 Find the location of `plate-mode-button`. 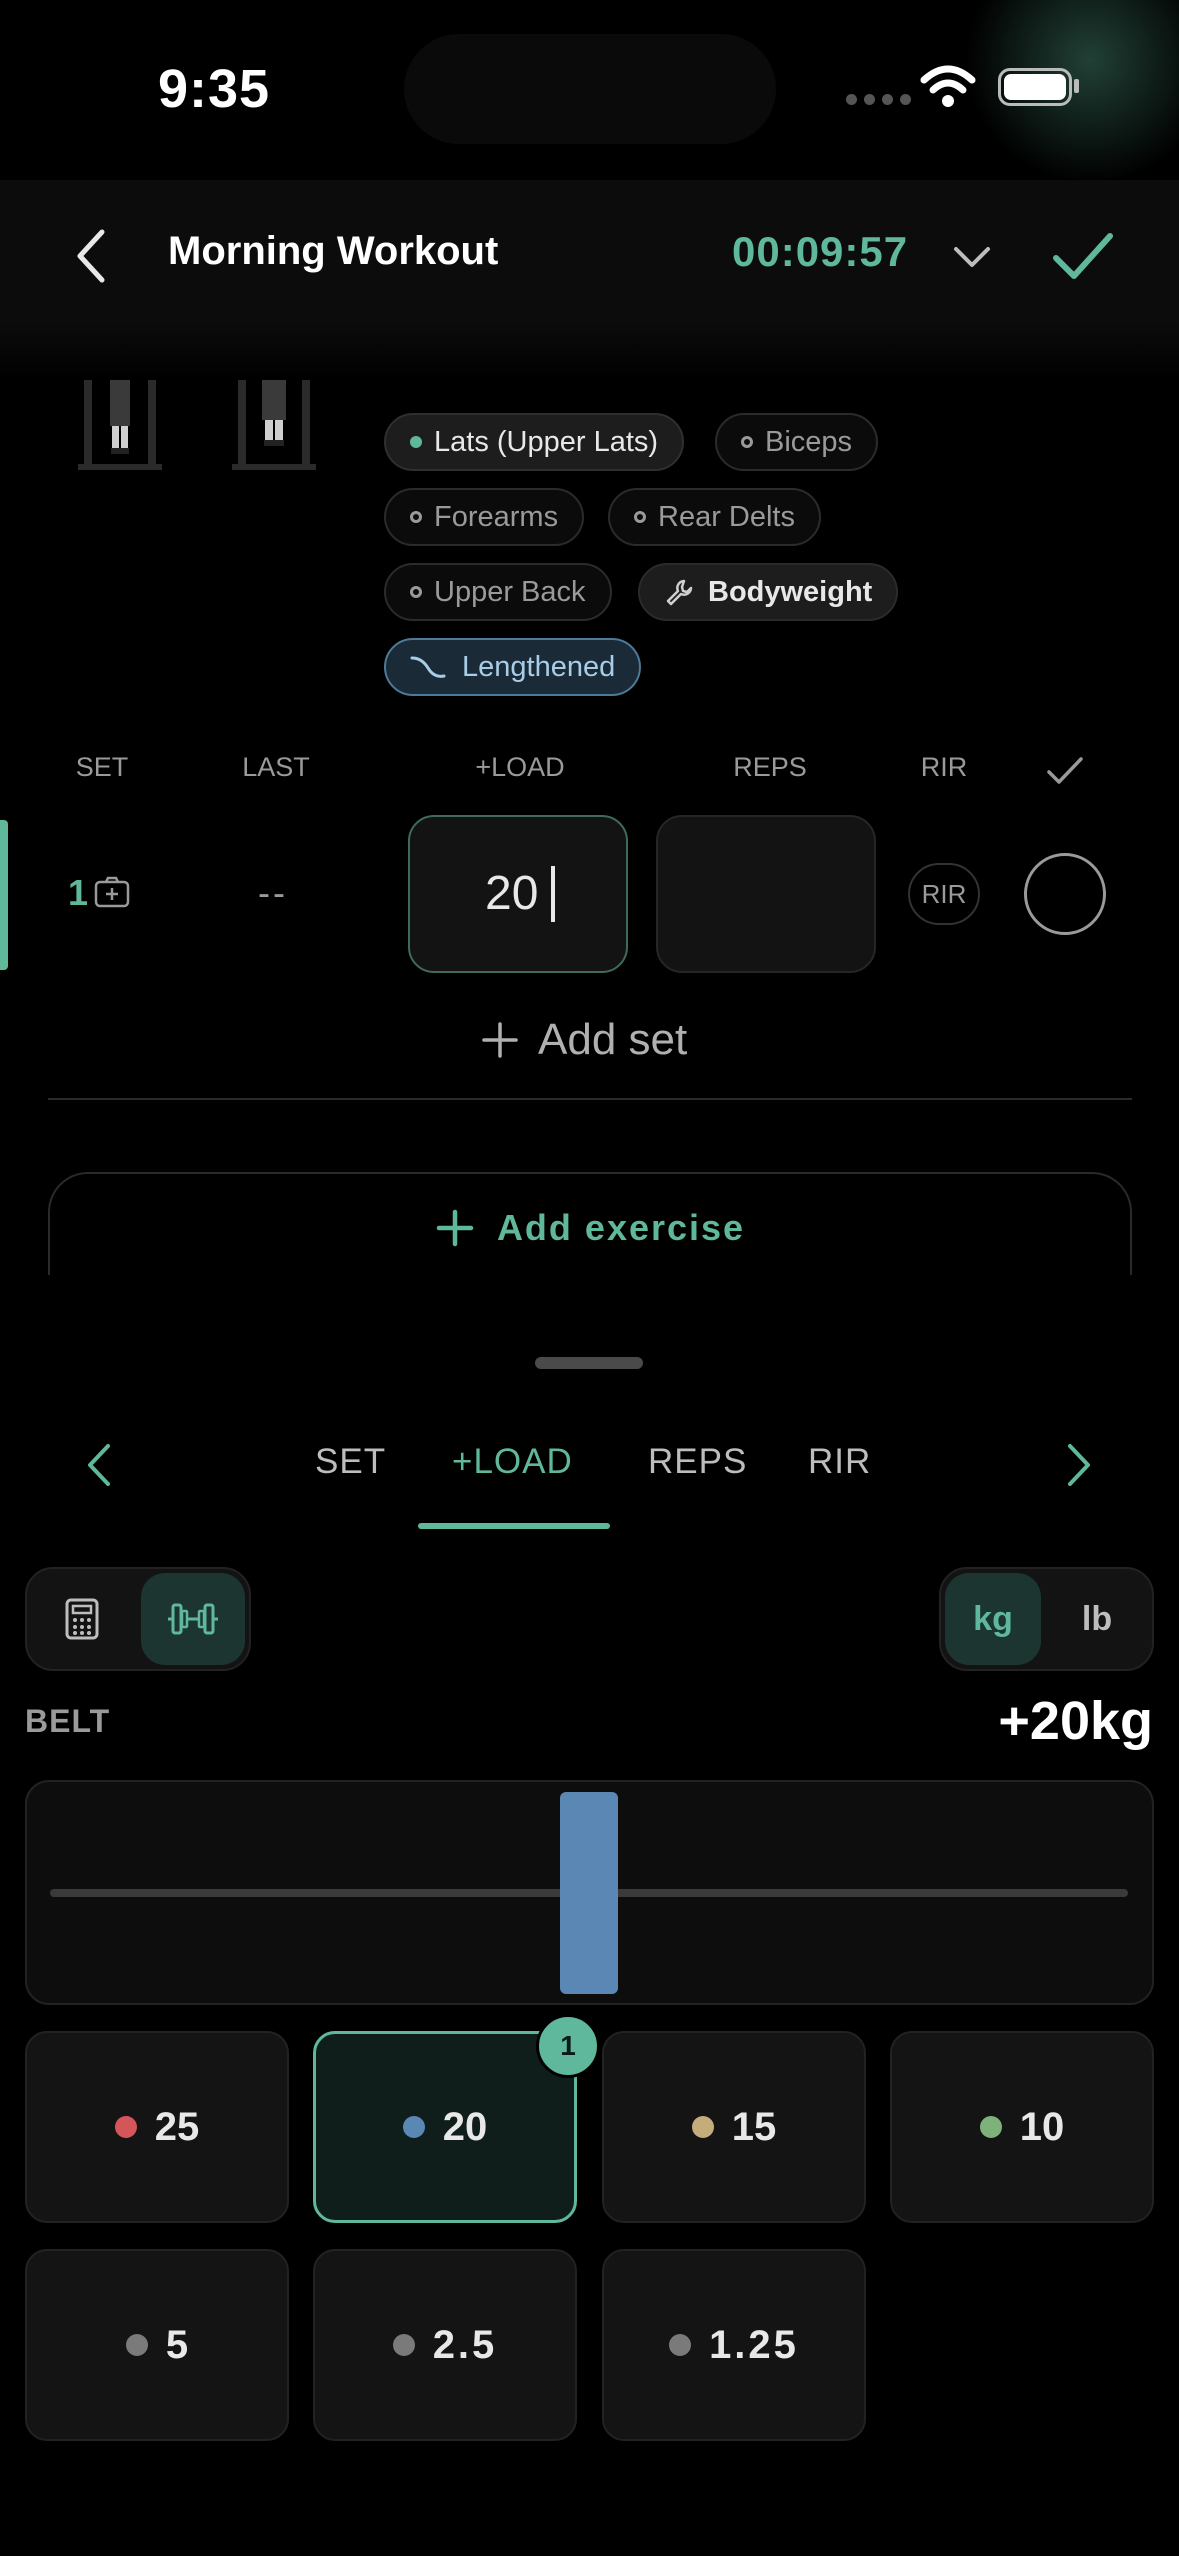

plate-mode-button is located at coordinates (193, 1619).